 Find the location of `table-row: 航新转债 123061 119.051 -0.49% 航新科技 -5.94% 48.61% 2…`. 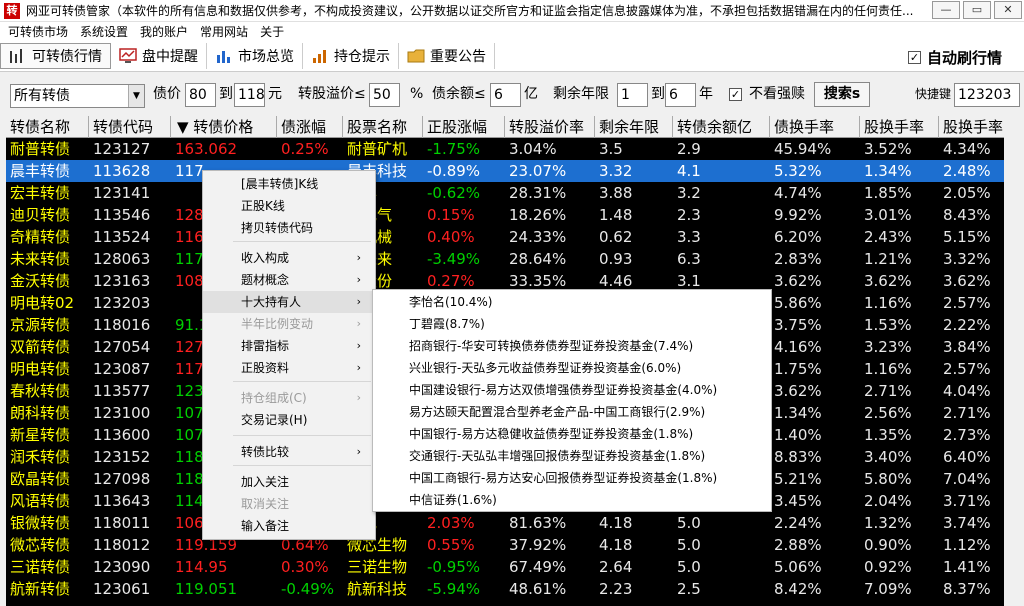

table-row: 航新转债 123061 119.051 -0.49% 航新科技 -5.94% 48.61% 2… is located at coordinates (505, 589).